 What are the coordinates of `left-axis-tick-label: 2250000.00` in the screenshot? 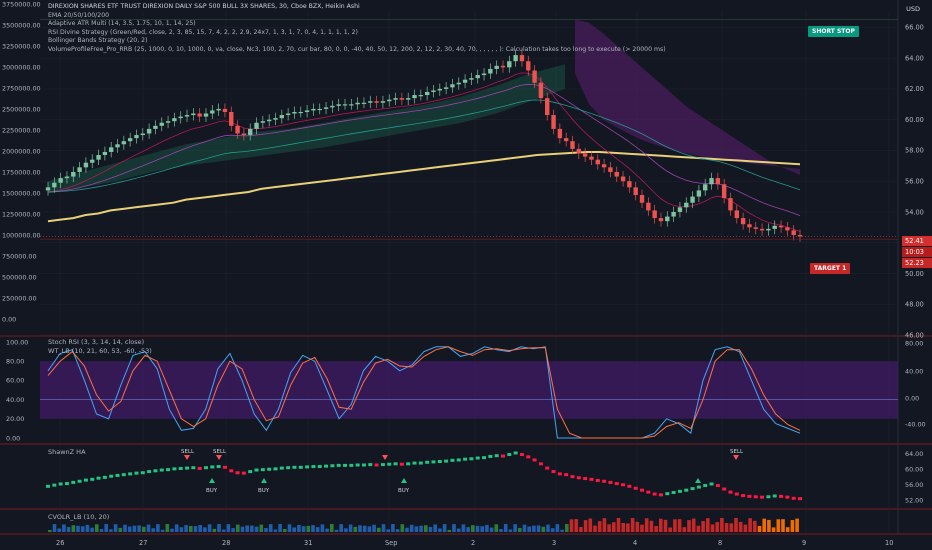 It's located at (21, 130).